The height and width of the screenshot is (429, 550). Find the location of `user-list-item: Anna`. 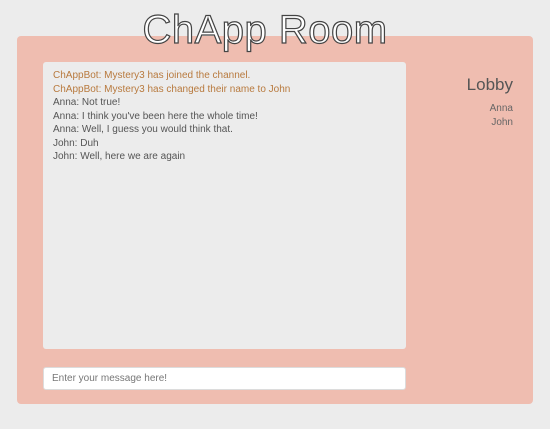

user-list-item: Anna is located at coordinates (501, 108).